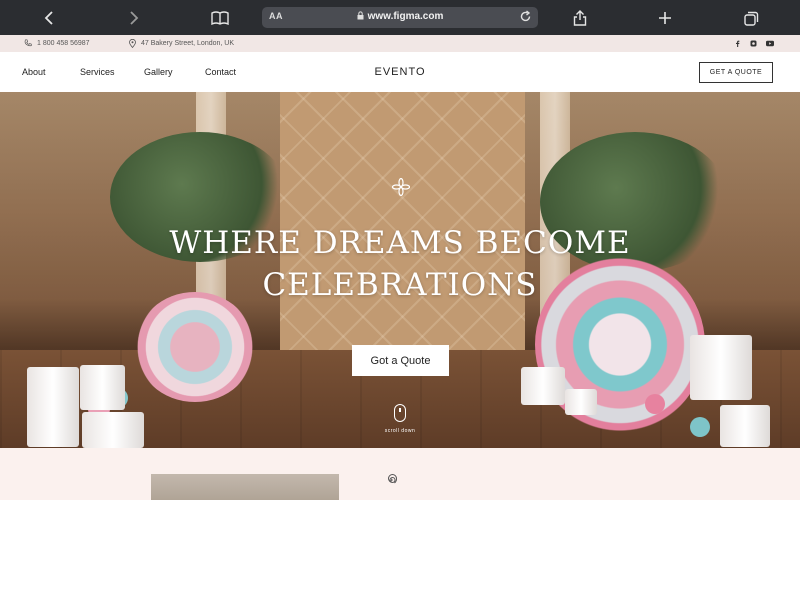 The width and height of the screenshot is (800, 600). I want to click on get-quote-button: GET A QUOTE, so click(736, 72).